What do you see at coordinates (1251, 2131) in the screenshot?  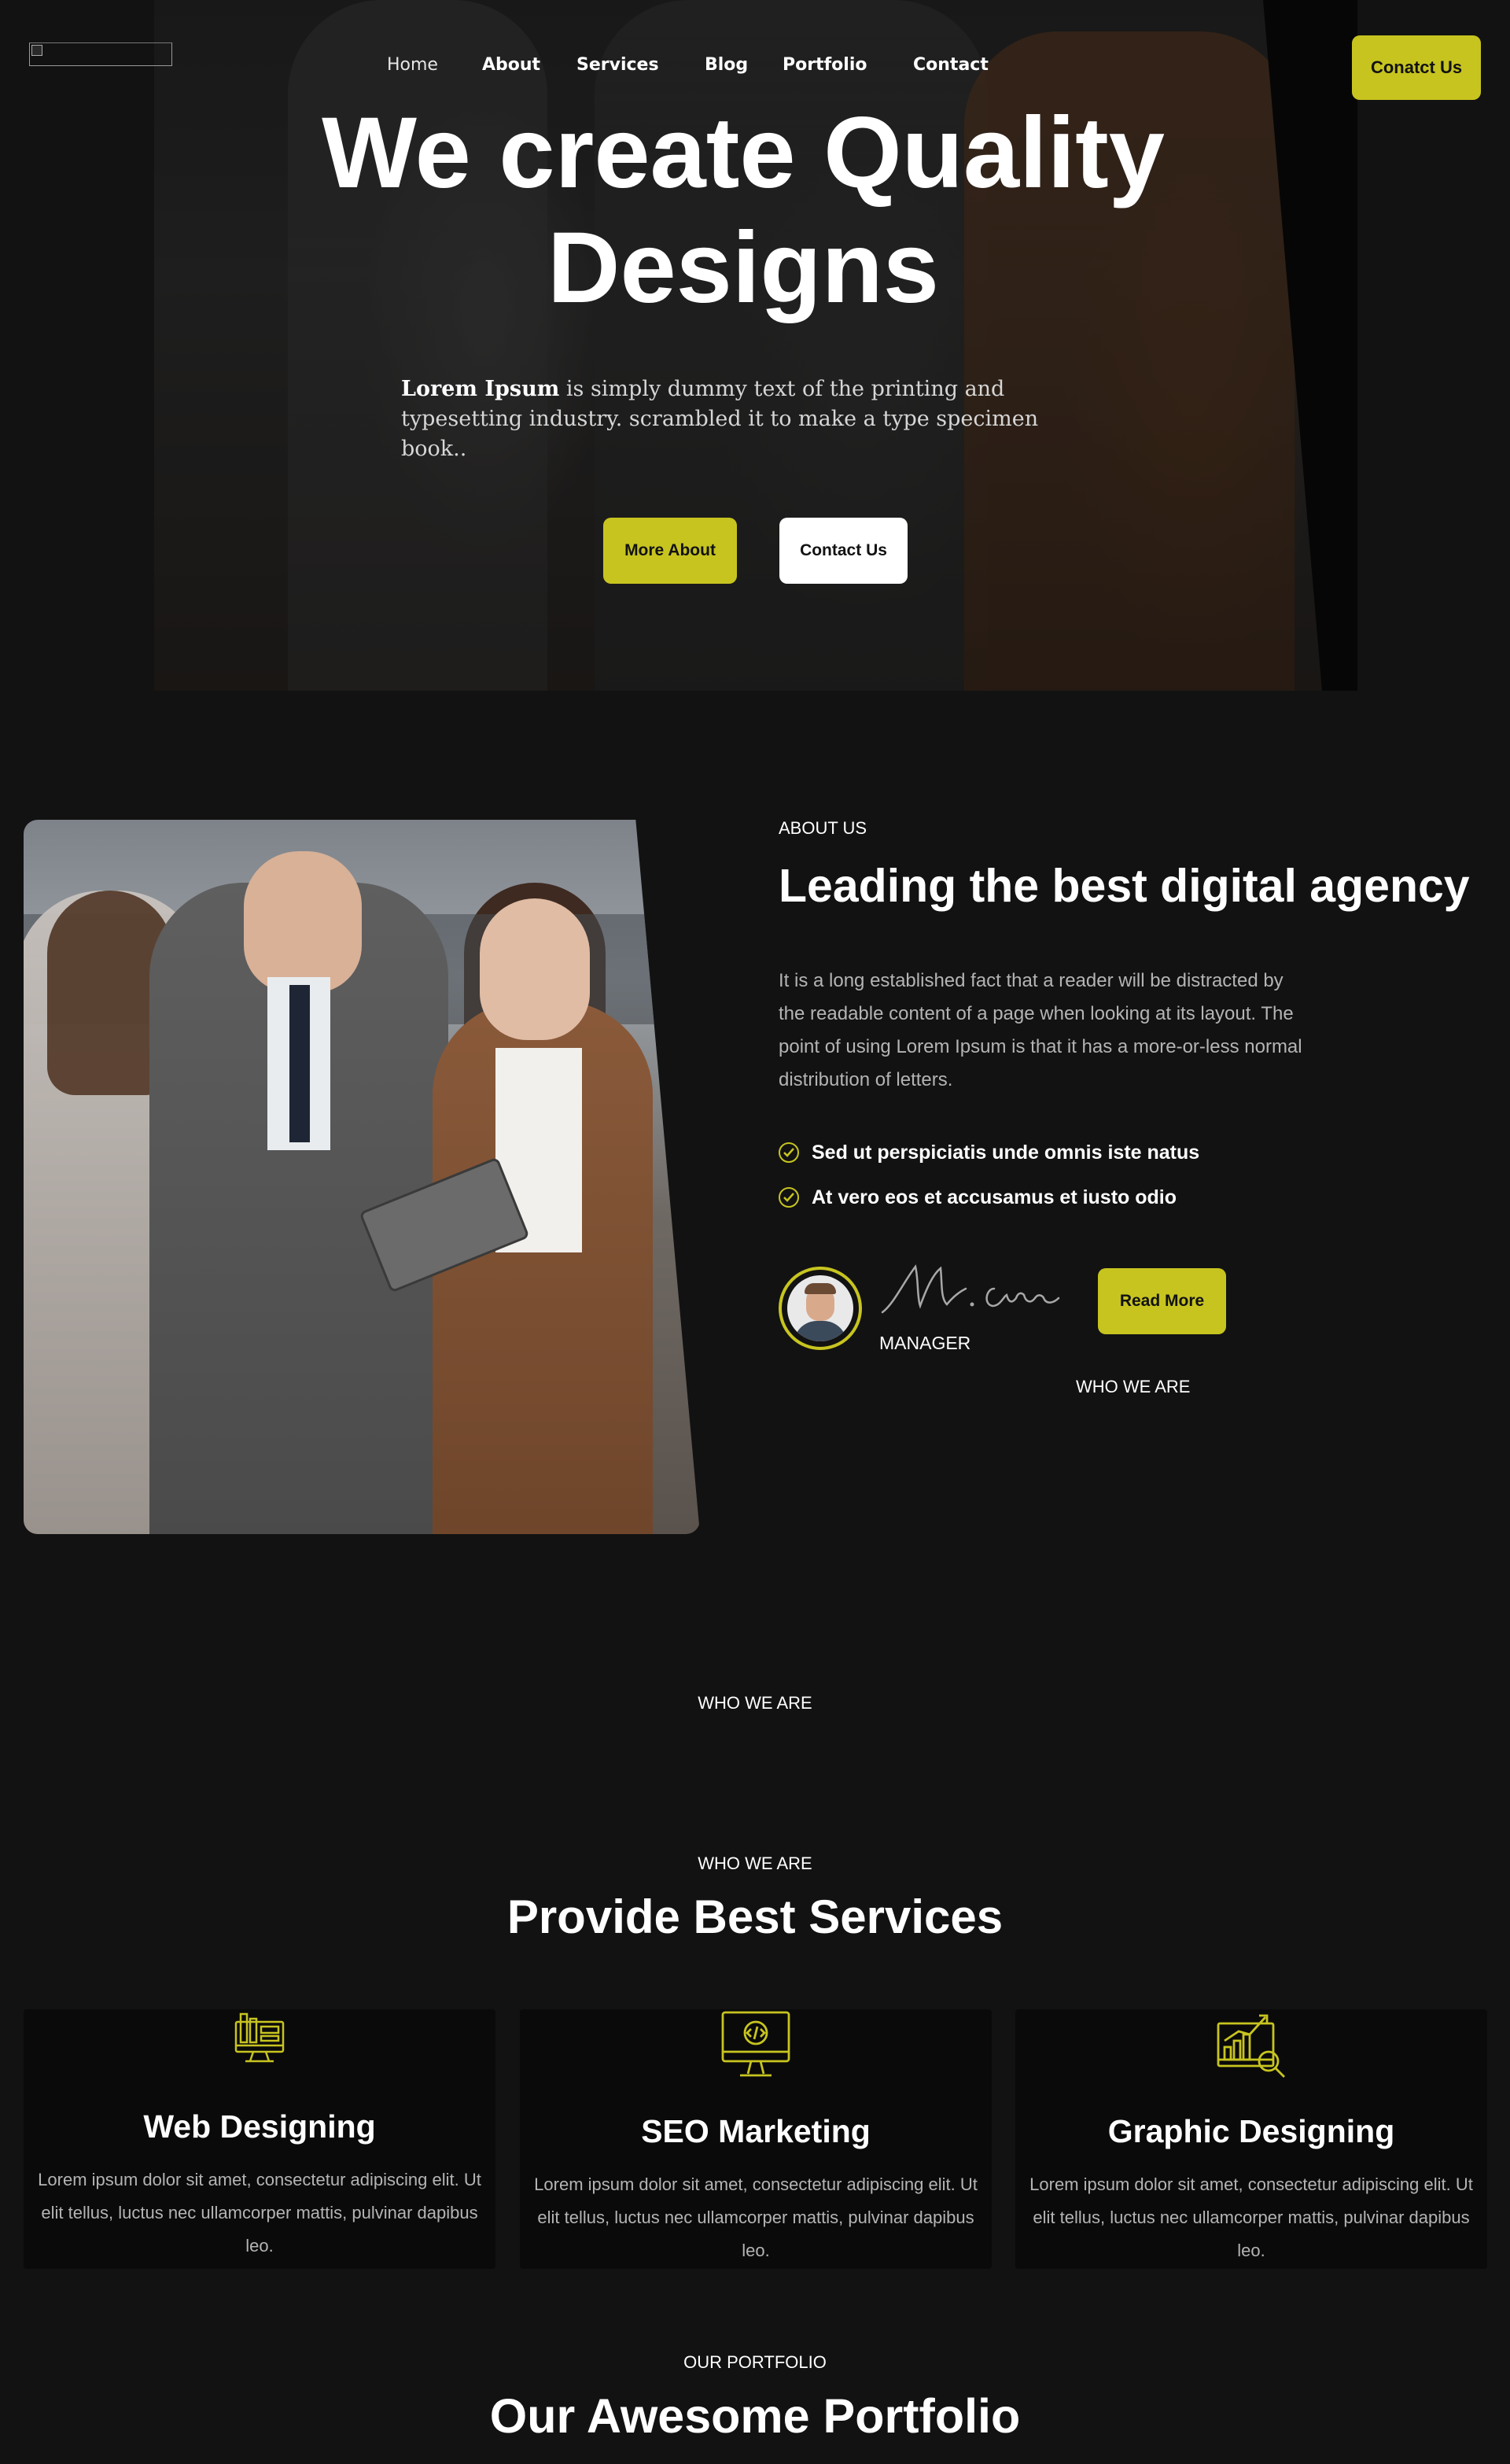 I see `service-title: Graphic Designing` at bounding box center [1251, 2131].